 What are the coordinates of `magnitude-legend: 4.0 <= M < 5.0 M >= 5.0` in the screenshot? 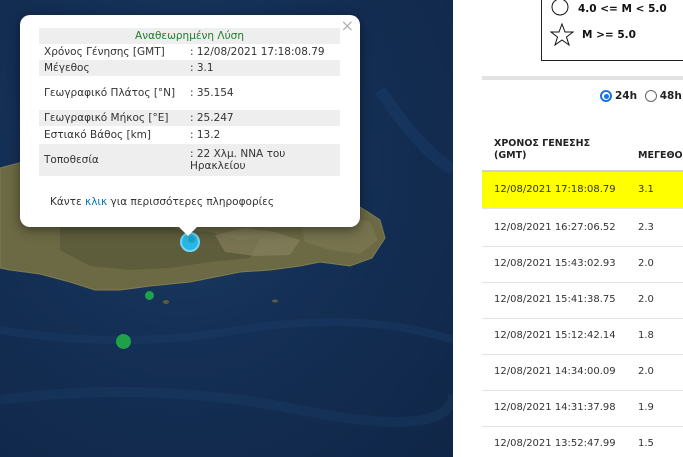 It's located at (612, 30).